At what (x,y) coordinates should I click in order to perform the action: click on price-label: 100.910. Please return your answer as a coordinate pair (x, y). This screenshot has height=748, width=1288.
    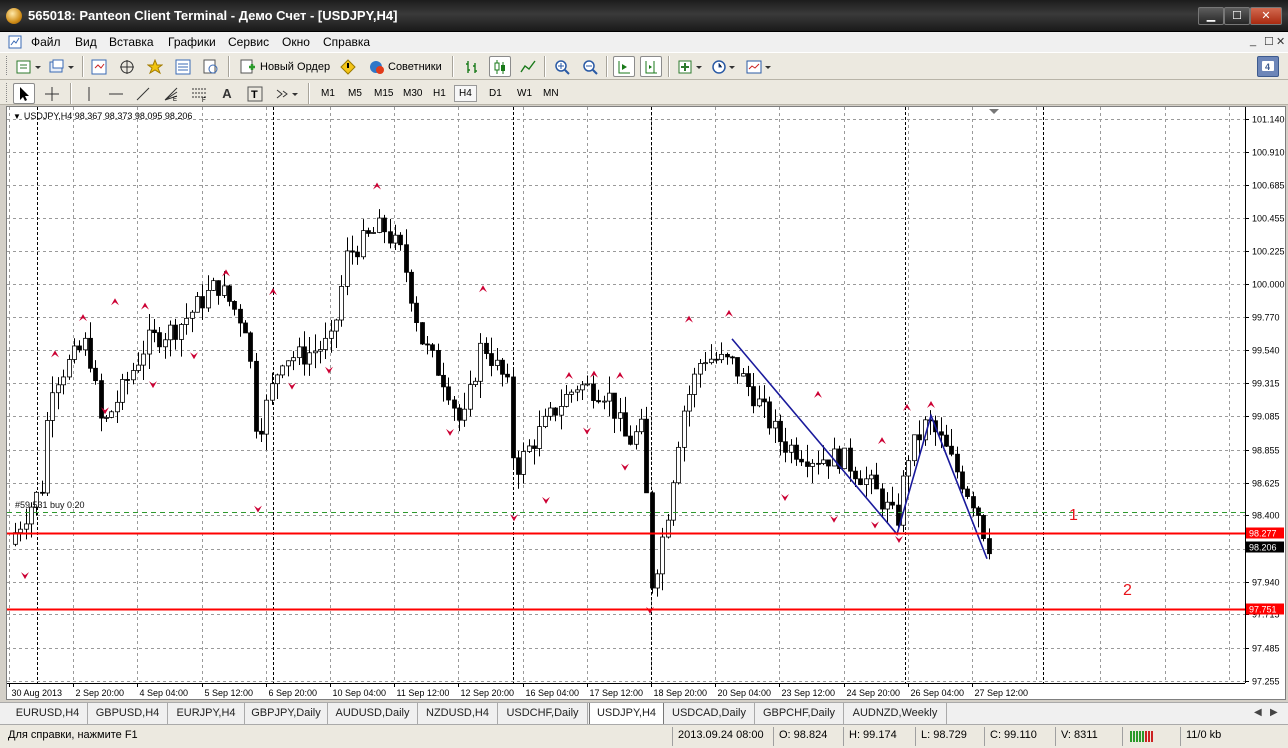
    Looking at the image, I should click on (1268, 153).